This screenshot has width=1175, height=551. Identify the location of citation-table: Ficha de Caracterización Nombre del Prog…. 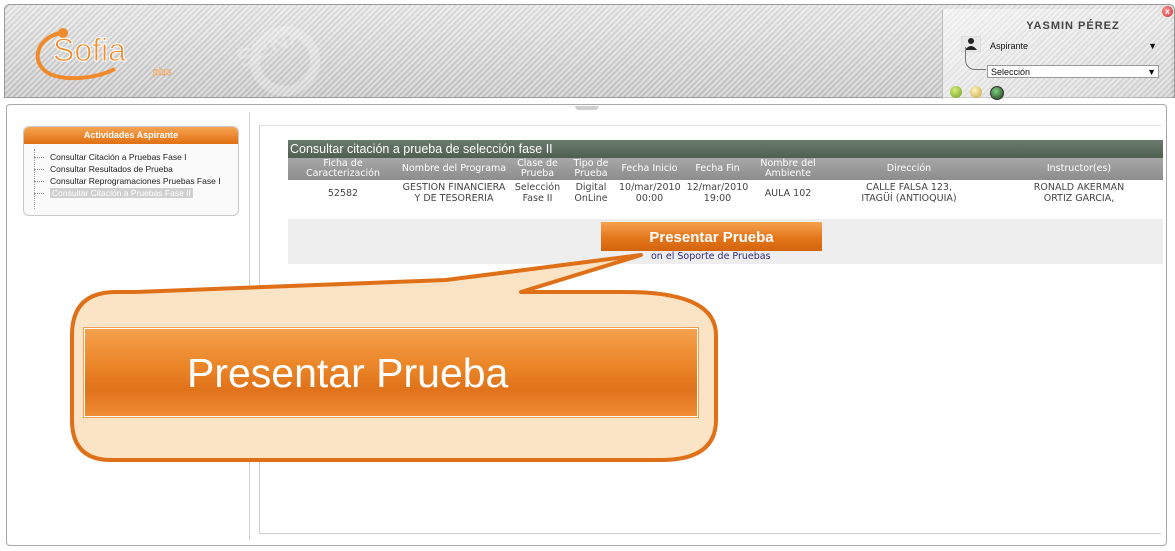
(725, 182).